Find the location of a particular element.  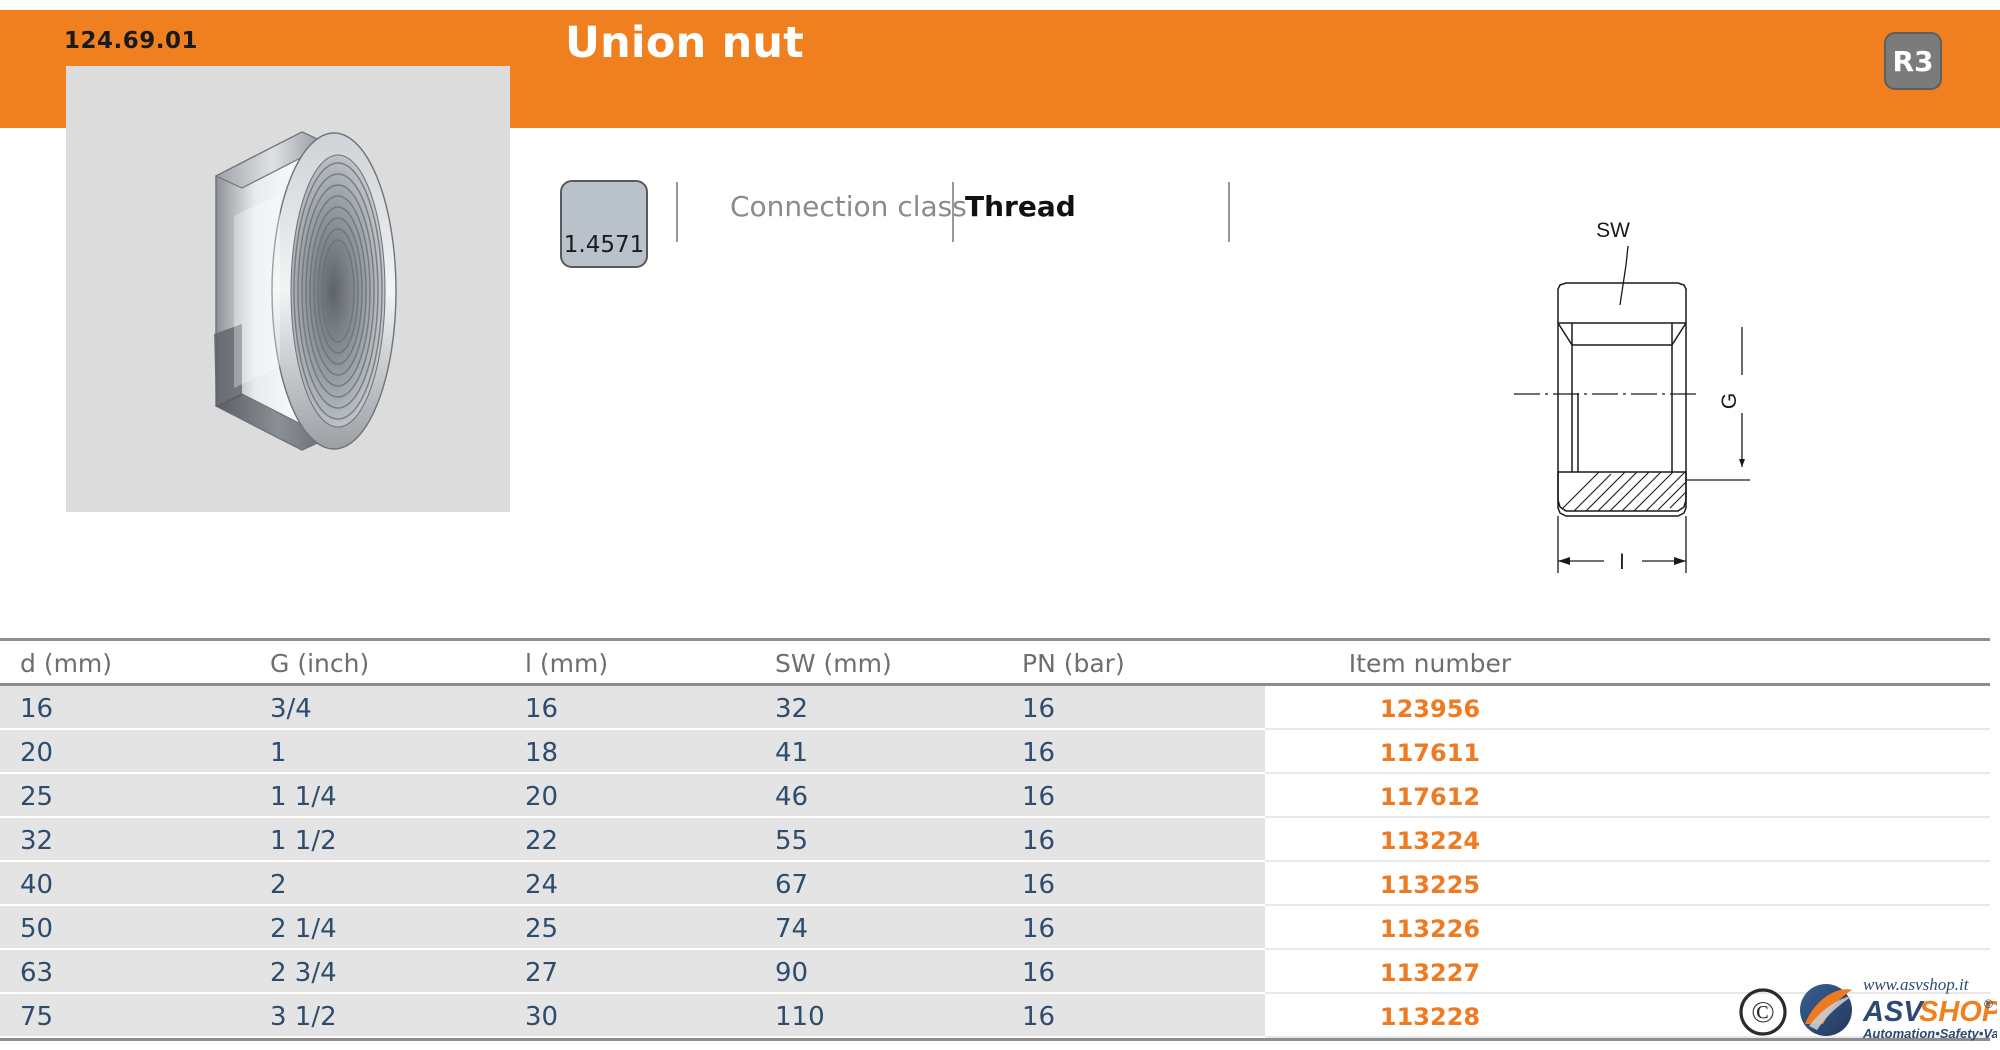

cell-sw: 55 is located at coordinates (792, 841).